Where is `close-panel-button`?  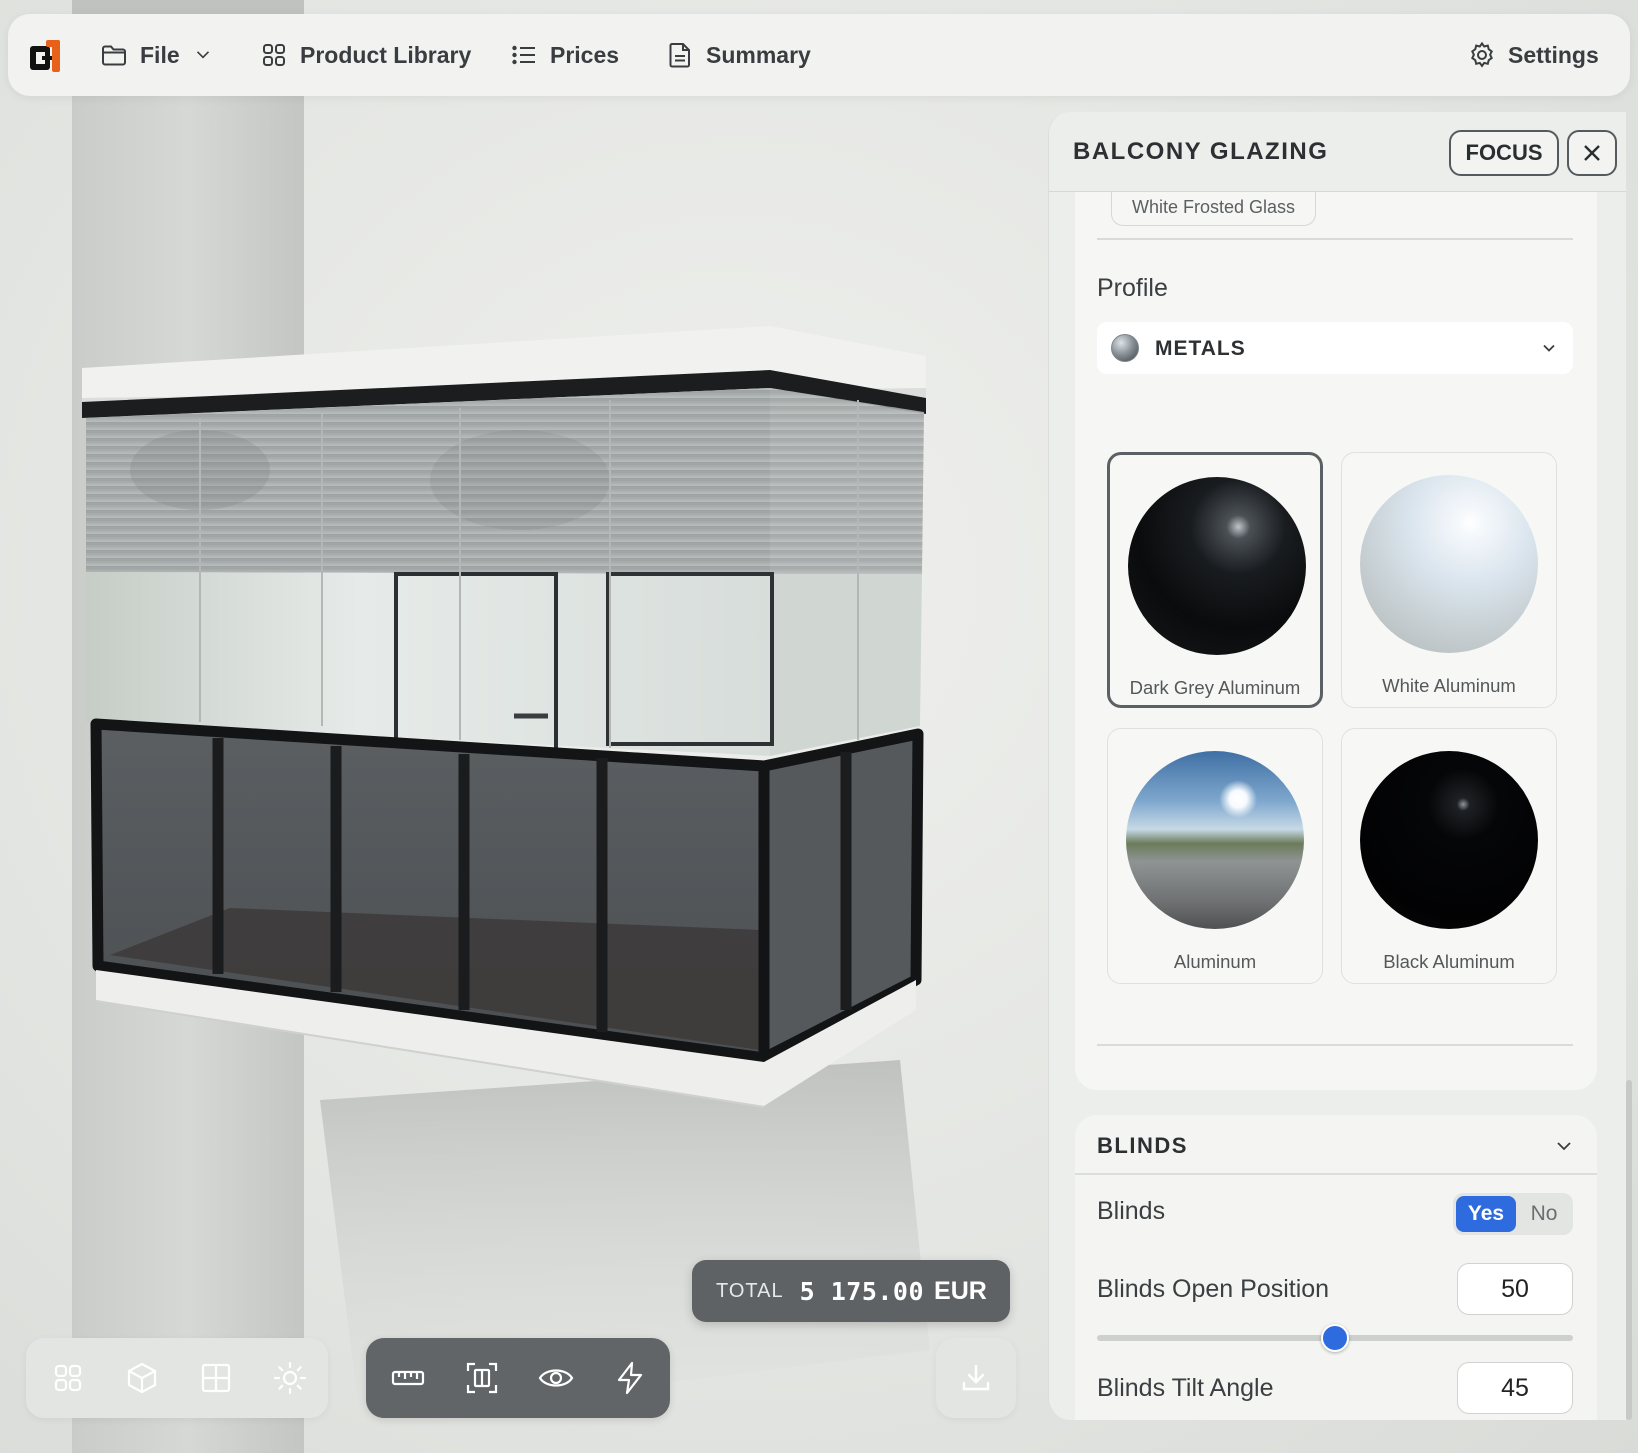 close-panel-button is located at coordinates (1592, 153).